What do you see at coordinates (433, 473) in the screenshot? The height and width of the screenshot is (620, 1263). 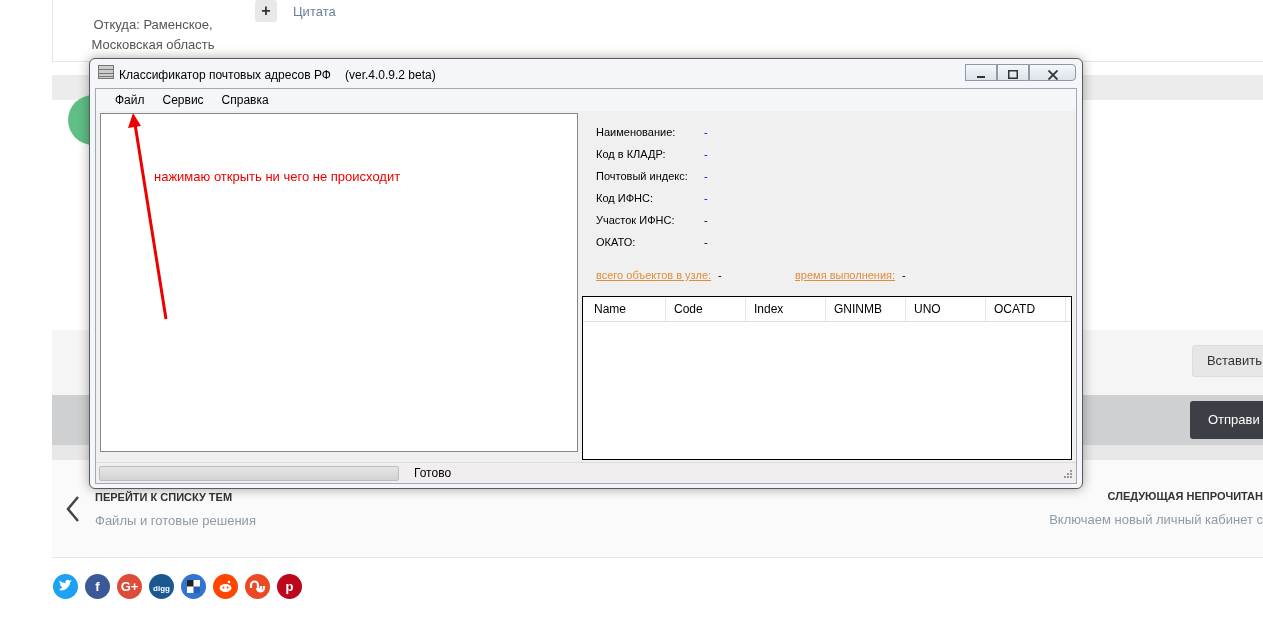 I see `status-text: Готово` at bounding box center [433, 473].